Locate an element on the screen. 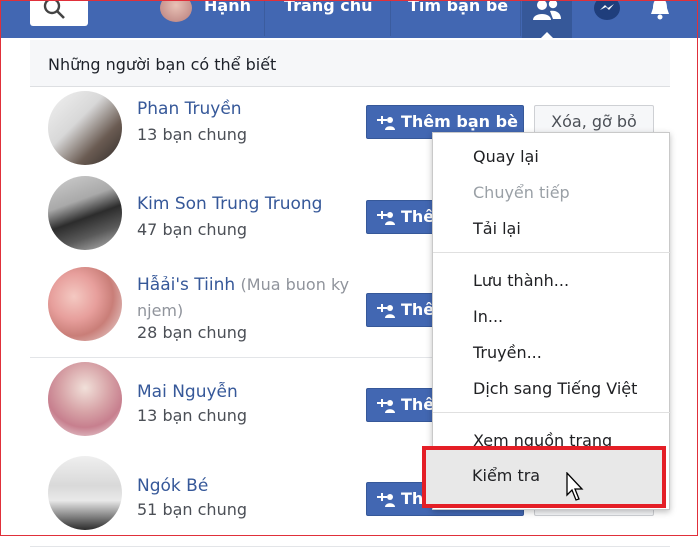  person-name: Kim Son Trung Truong is located at coordinates (229, 204).